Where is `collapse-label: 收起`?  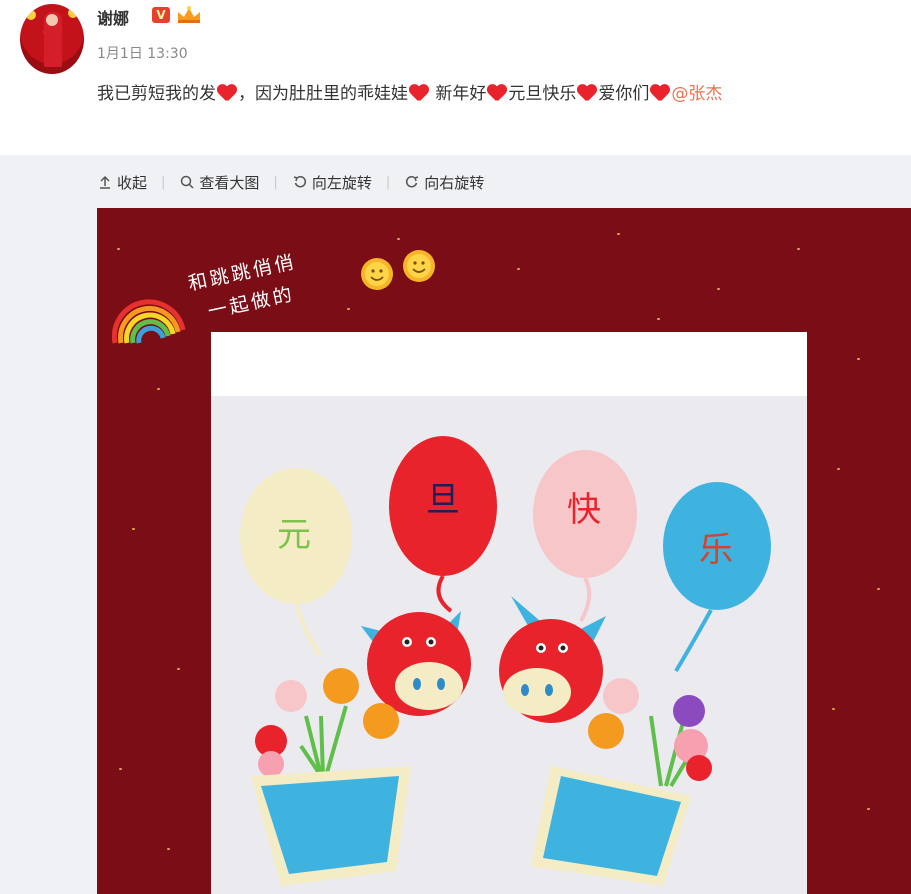
collapse-label: 收起 is located at coordinates (132, 182).